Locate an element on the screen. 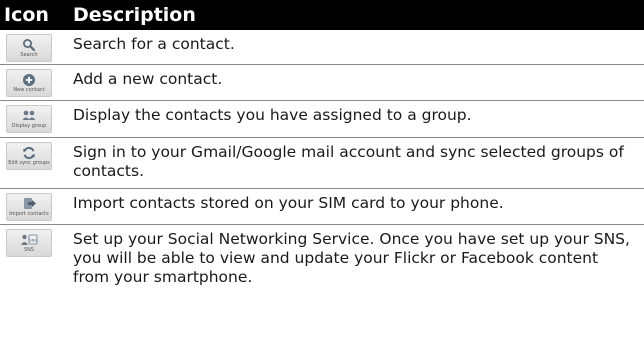 The height and width of the screenshot is (362, 644). icon-cell: Import contacts is located at coordinates (36, 205).